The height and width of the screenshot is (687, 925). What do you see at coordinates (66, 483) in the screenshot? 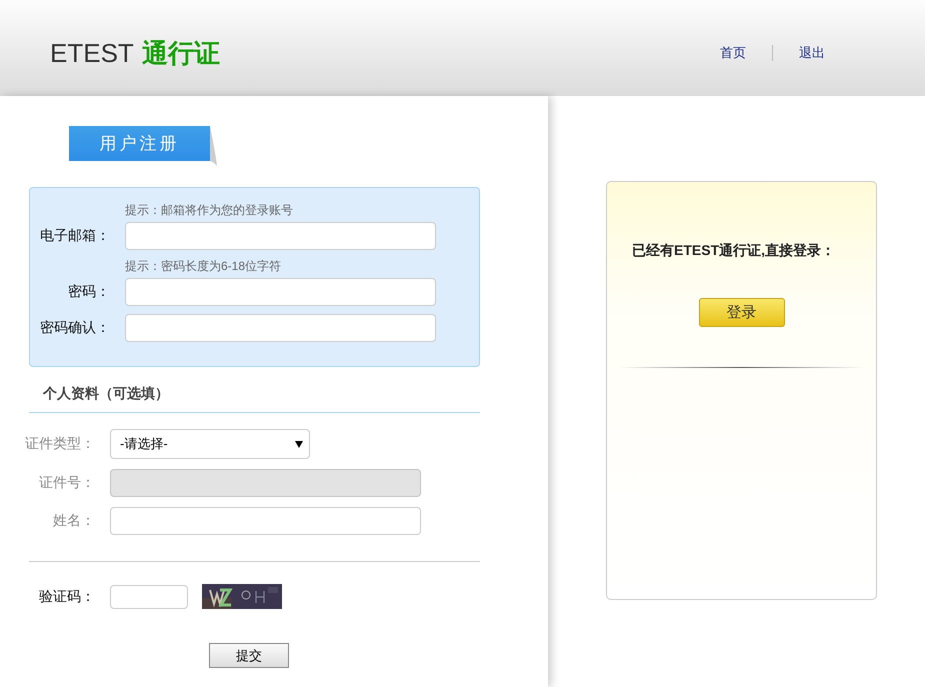
I see `field-label: 证件号：` at bounding box center [66, 483].